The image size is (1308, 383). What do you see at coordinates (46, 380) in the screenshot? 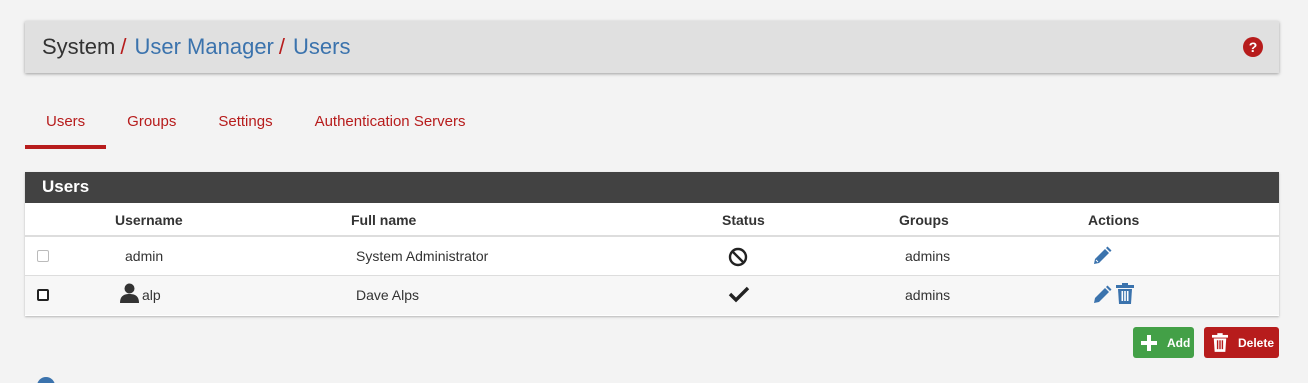
I see `info-icon` at bounding box center [46, 380].